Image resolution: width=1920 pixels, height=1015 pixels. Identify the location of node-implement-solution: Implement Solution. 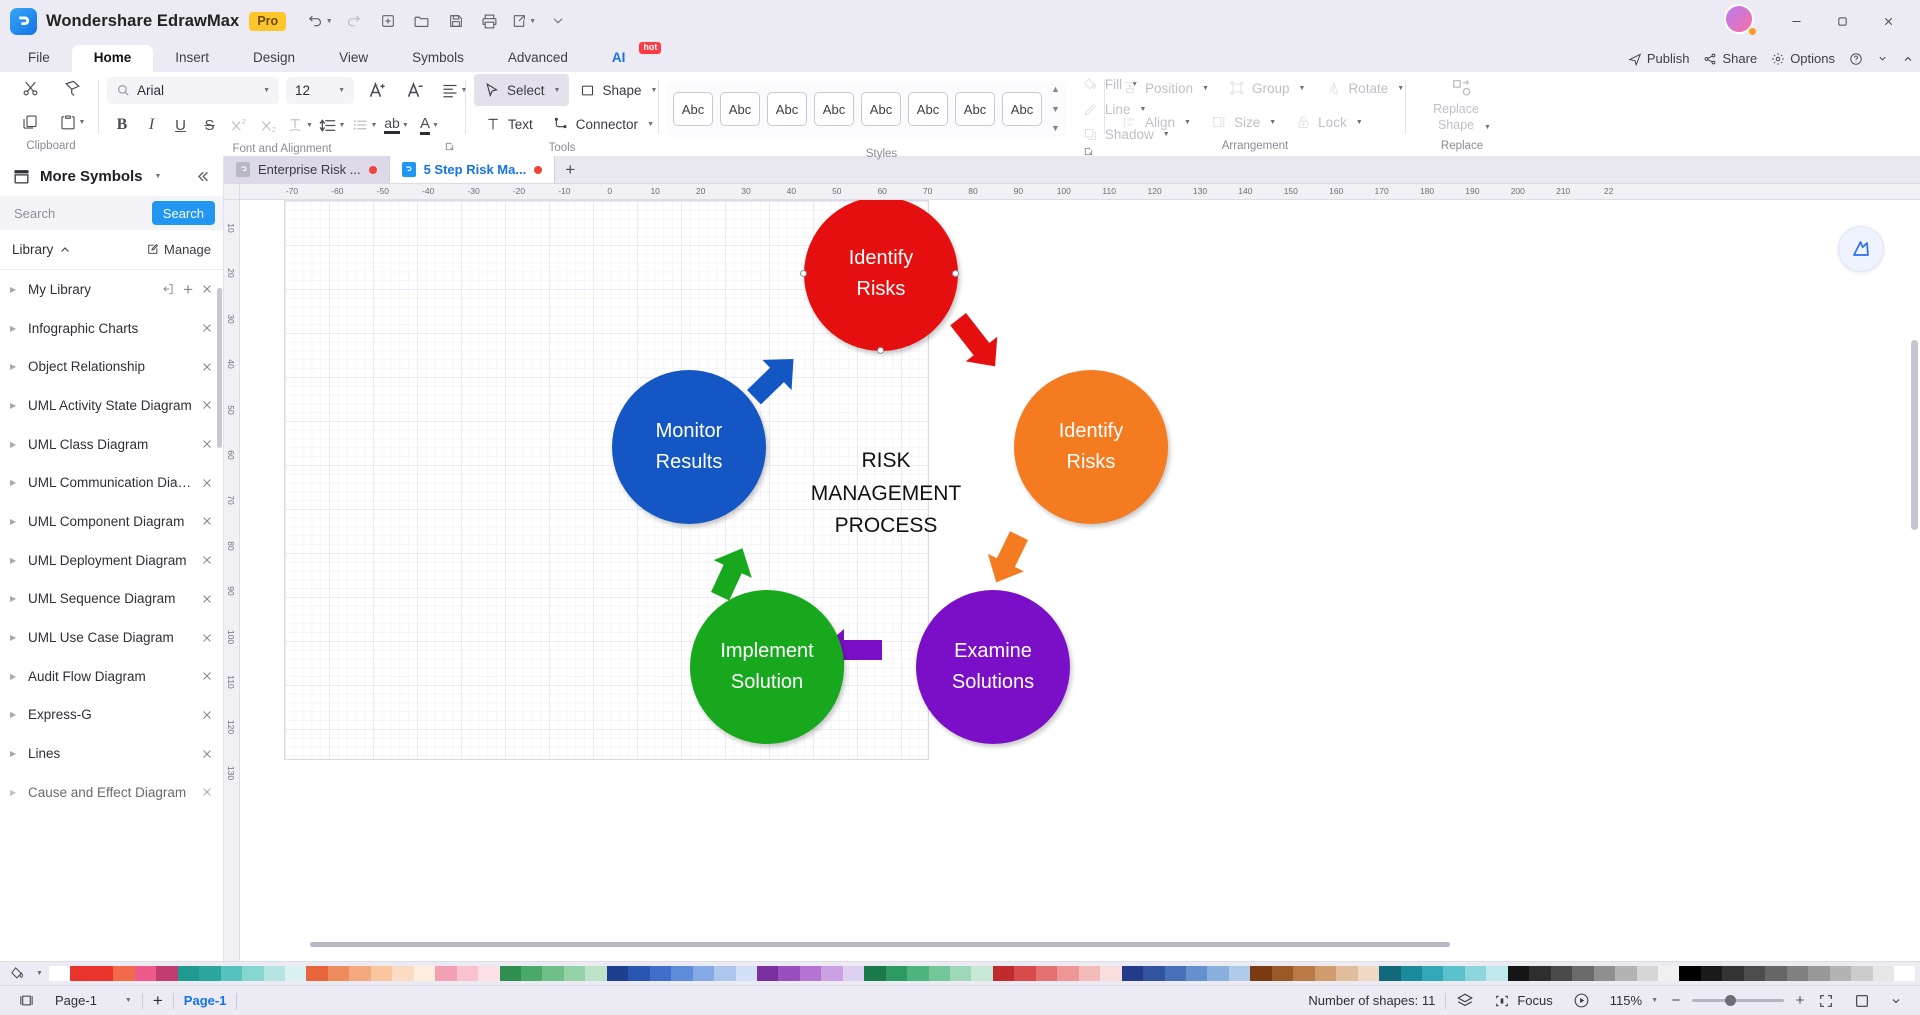
(767, 667).